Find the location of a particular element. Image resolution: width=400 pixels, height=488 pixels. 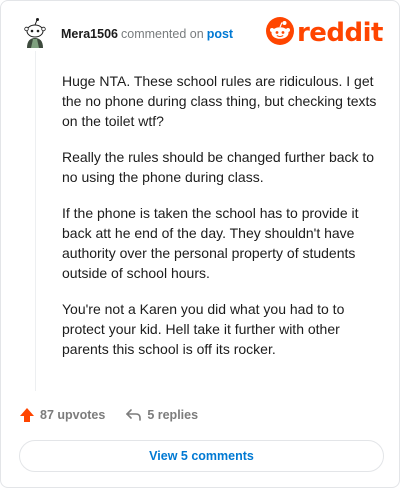

thread-line is located at coordinates (35, 221).